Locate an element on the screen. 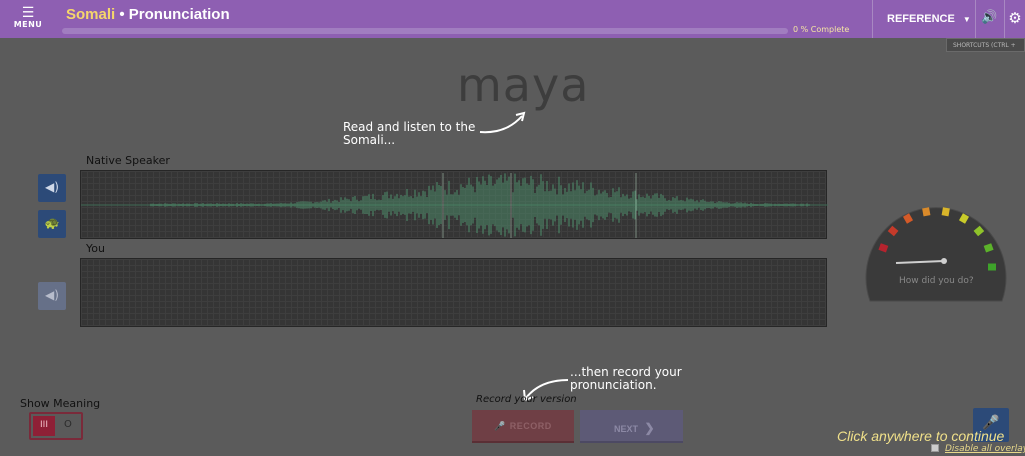 The image size is (1025, 456). play-you-button: ◀) is located at coordinates (52, 296).